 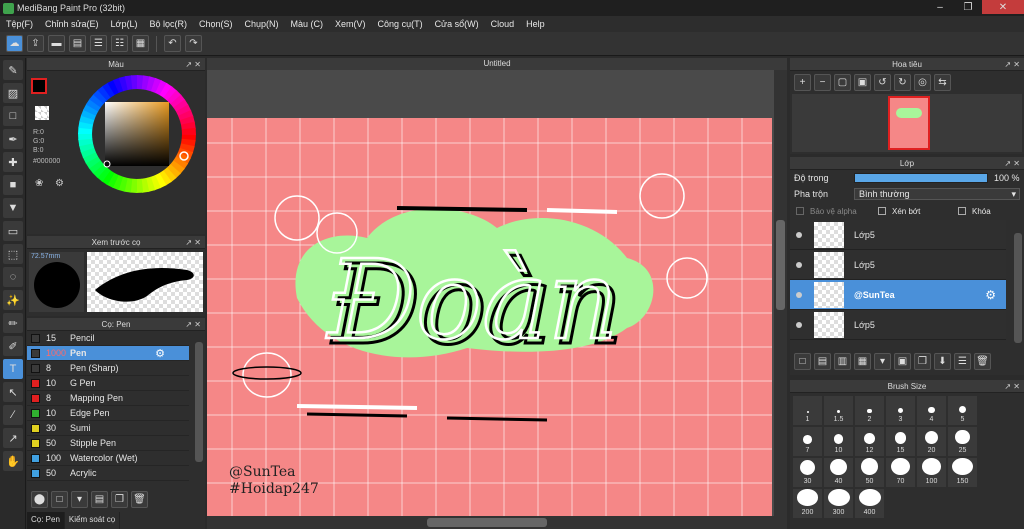 What do you see at coordinates (13, 162) in the screenshot?
I see `move-tool-icon: ✚` at bounding box center [13, 162].